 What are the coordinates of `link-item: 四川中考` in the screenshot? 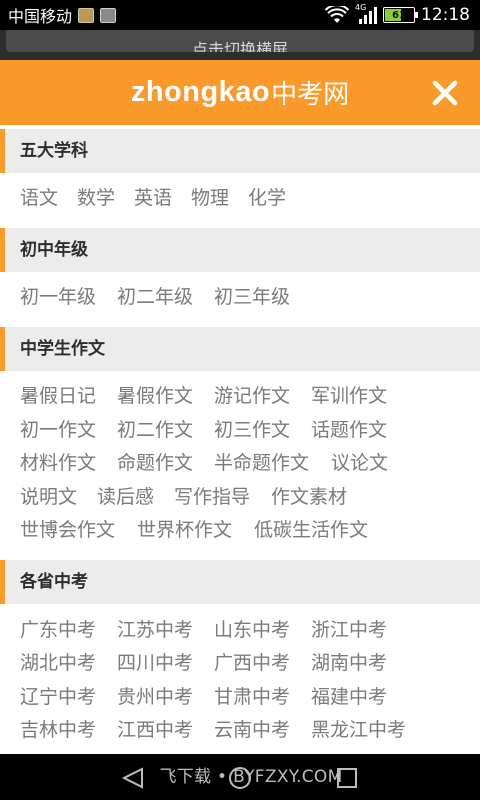 It's located at (155, 663).